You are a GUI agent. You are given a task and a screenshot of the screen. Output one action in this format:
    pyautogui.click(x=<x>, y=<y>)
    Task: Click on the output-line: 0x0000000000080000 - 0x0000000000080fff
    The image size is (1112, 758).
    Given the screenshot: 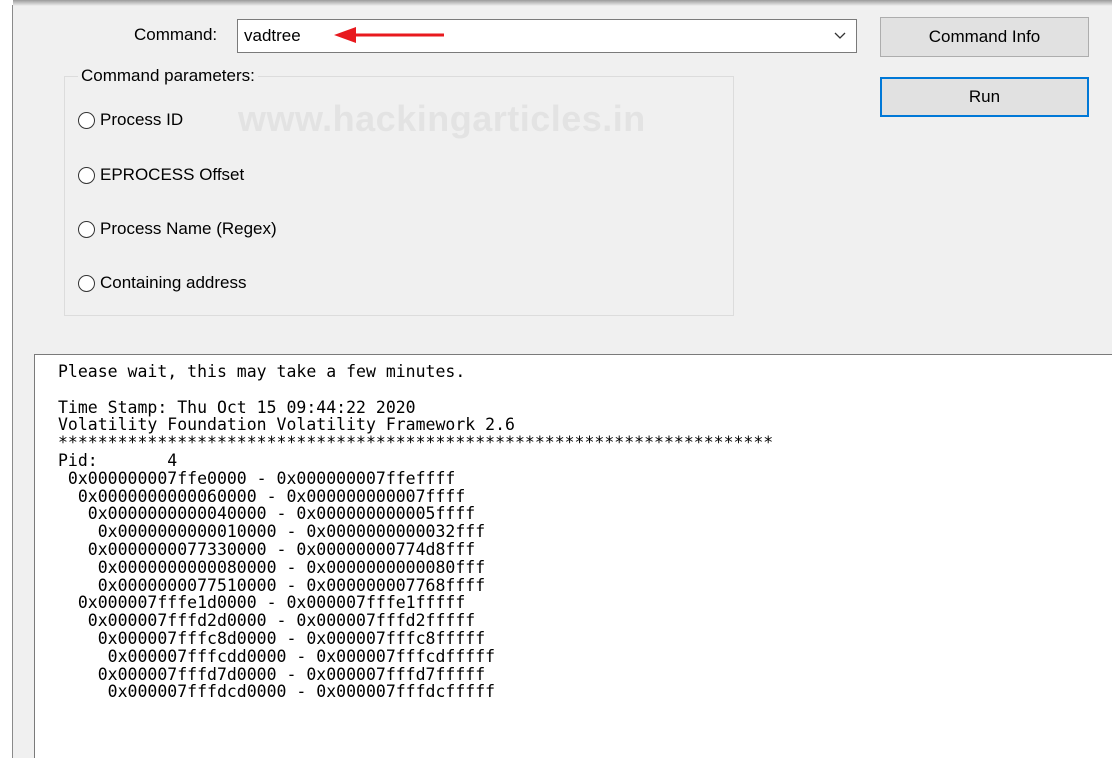 What is the action you would take?
    pyautogui.click(x=272, y=567)
    